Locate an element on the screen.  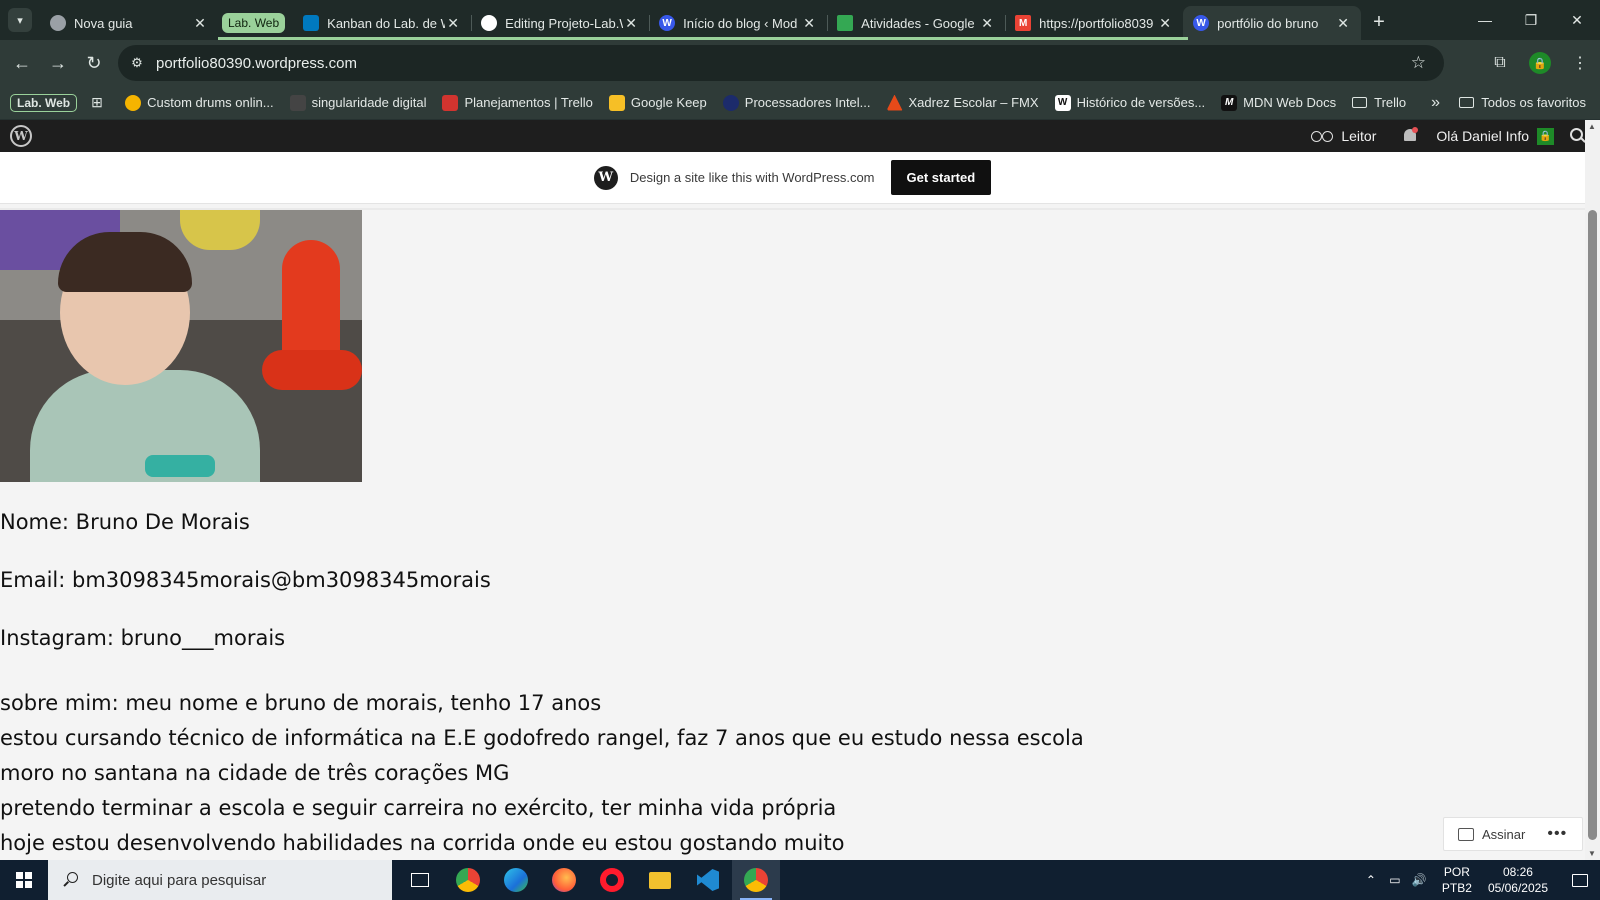
all-bookmarks: Todos os favoritos is located at coordinates (1522, 102).